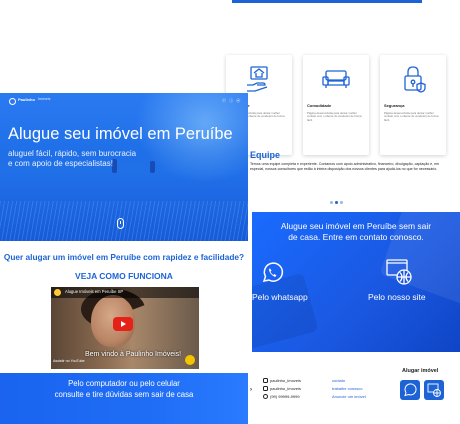 The image size is (460, 424). What do you see at coordinates (57, 292) in the screenshot?
I see `channel-avatar` at bounding box center [57, 292].